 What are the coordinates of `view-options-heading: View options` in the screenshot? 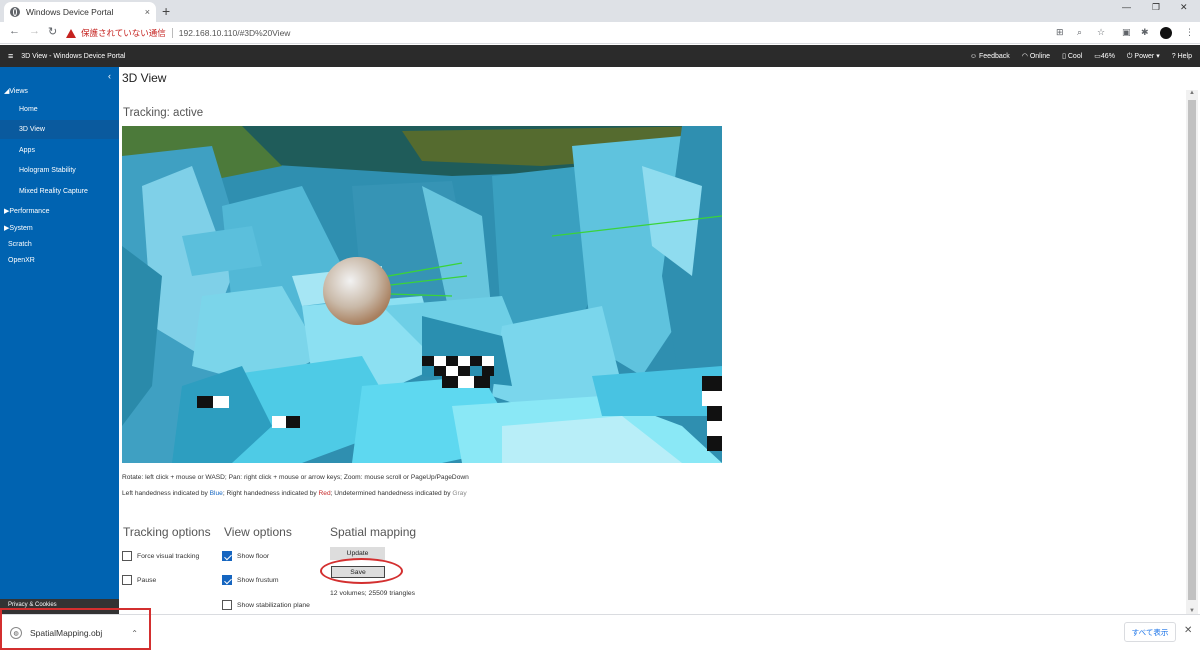 It's located at (258, 532).